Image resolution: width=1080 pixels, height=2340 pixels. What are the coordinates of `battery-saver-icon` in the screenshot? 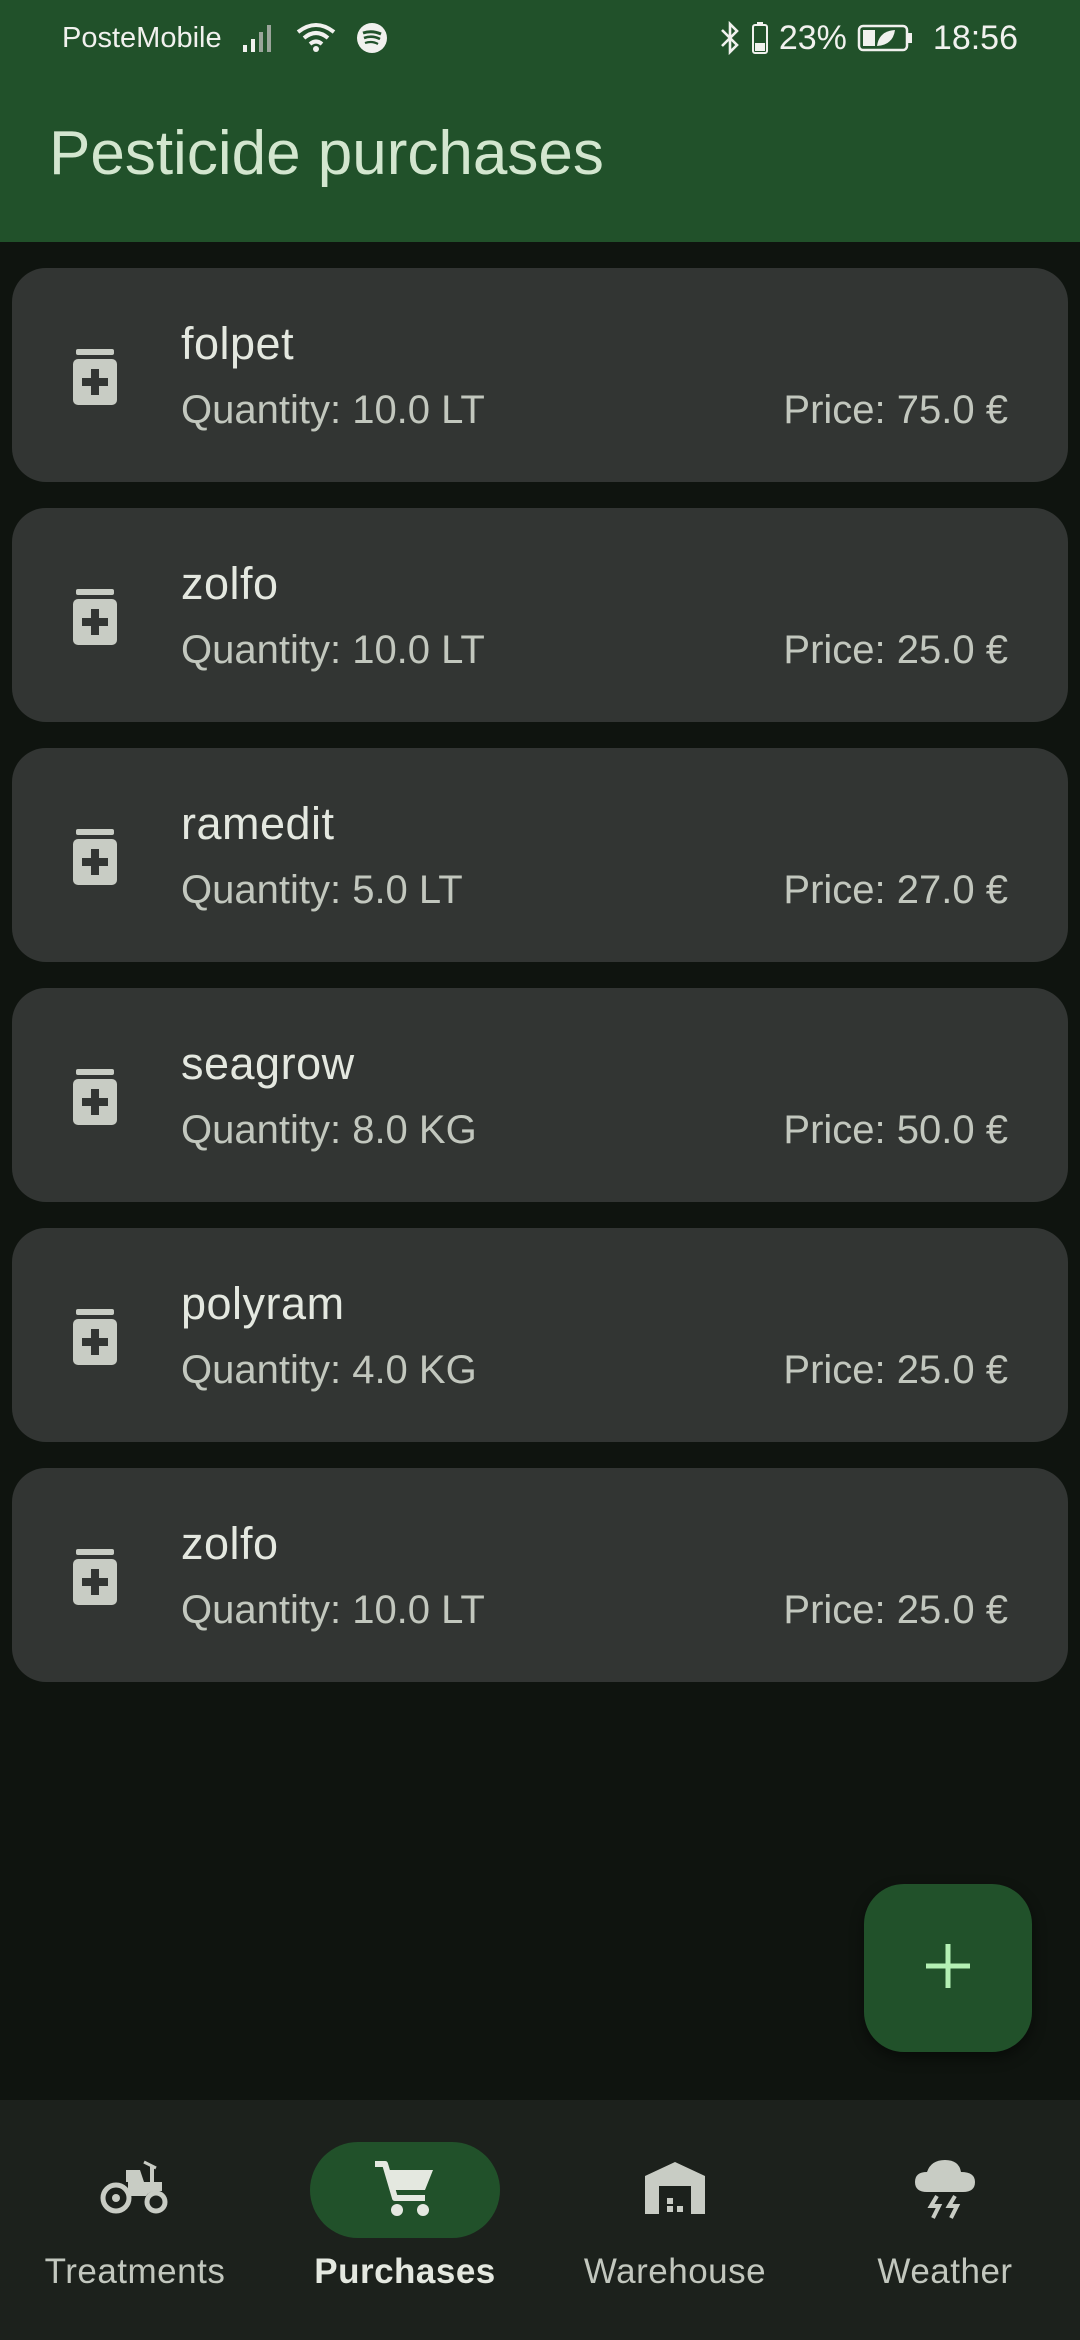 It's located at (886, 38).